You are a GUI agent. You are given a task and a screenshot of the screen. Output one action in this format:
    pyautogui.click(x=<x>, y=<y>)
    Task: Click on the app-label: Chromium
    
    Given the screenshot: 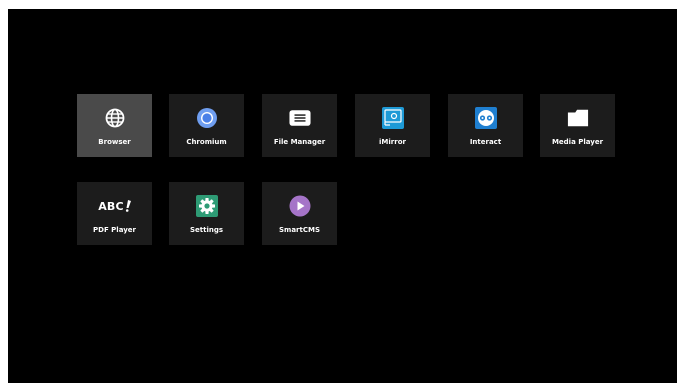 What is the action you would take?
    pyautogui.click(x=206, y=142)
    